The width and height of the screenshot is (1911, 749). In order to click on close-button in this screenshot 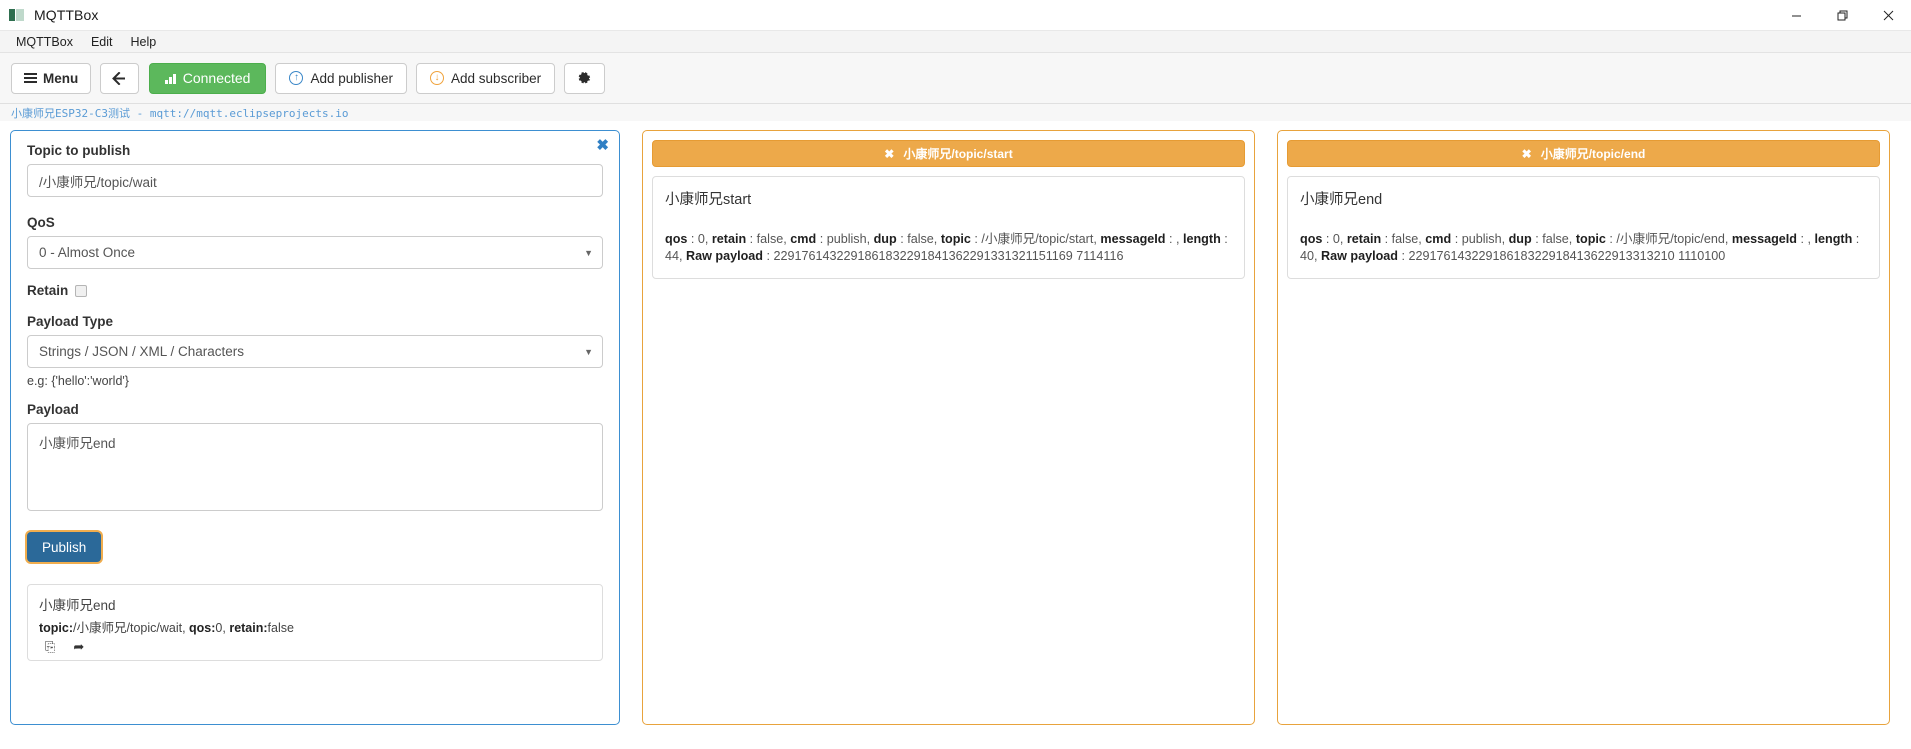, I will do `click(1888, 15)`.